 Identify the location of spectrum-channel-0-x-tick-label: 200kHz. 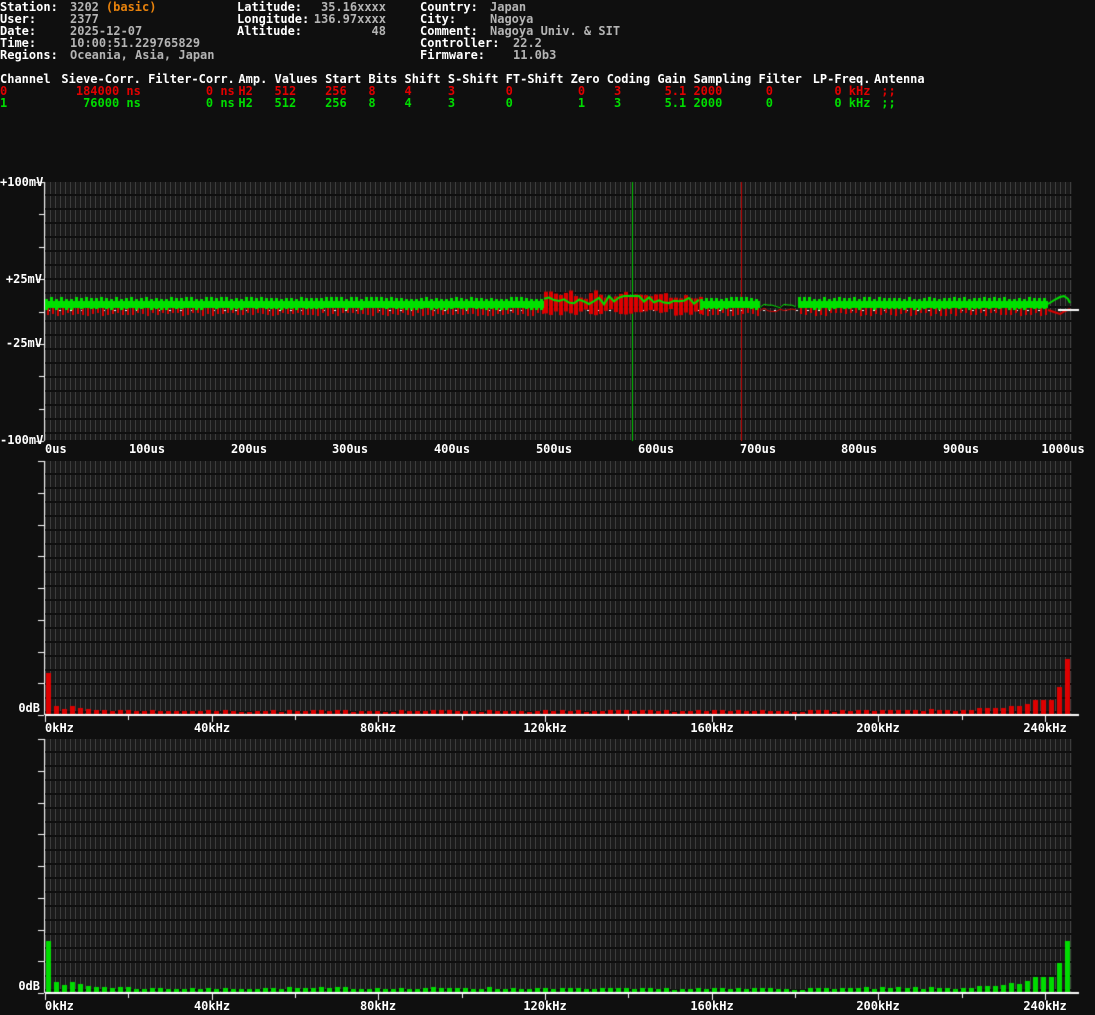
(878, 728).